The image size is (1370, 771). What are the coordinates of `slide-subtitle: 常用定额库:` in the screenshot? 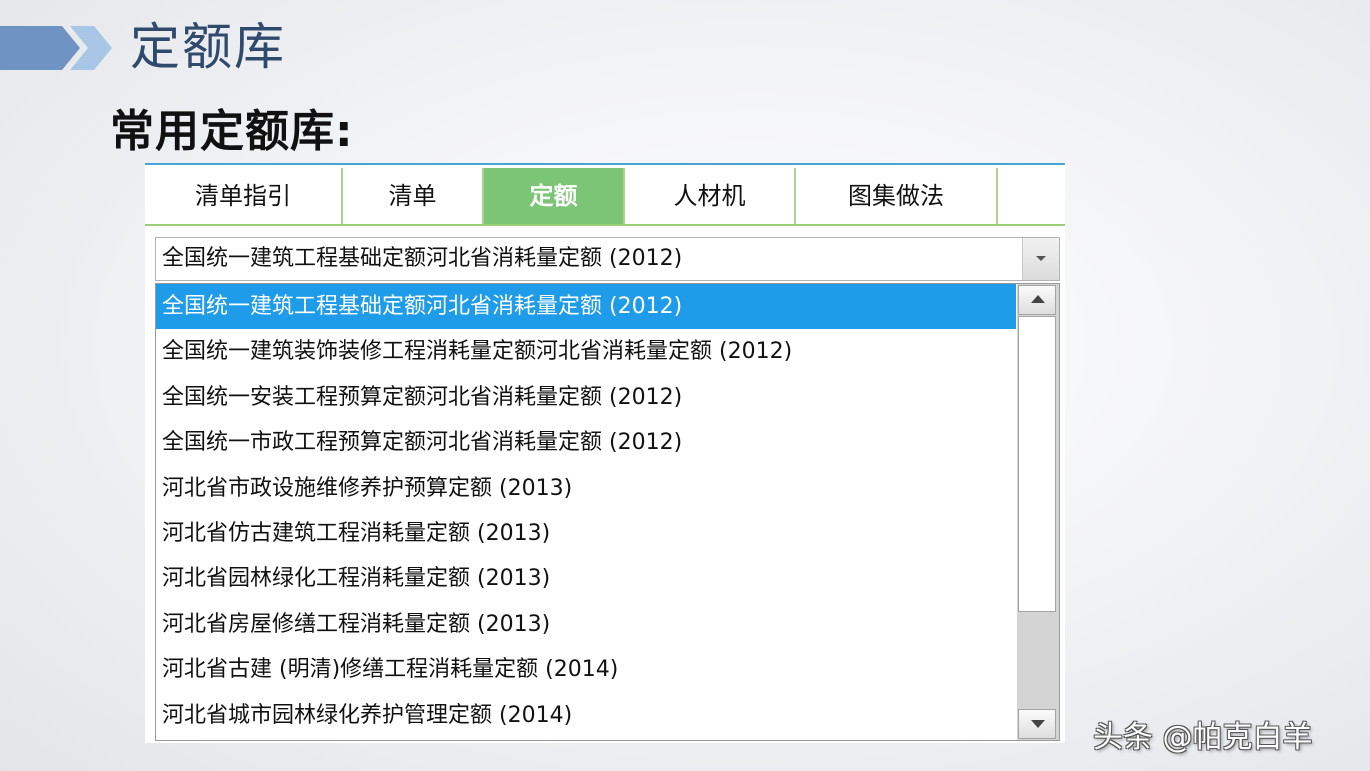 It's located at (232, 131).